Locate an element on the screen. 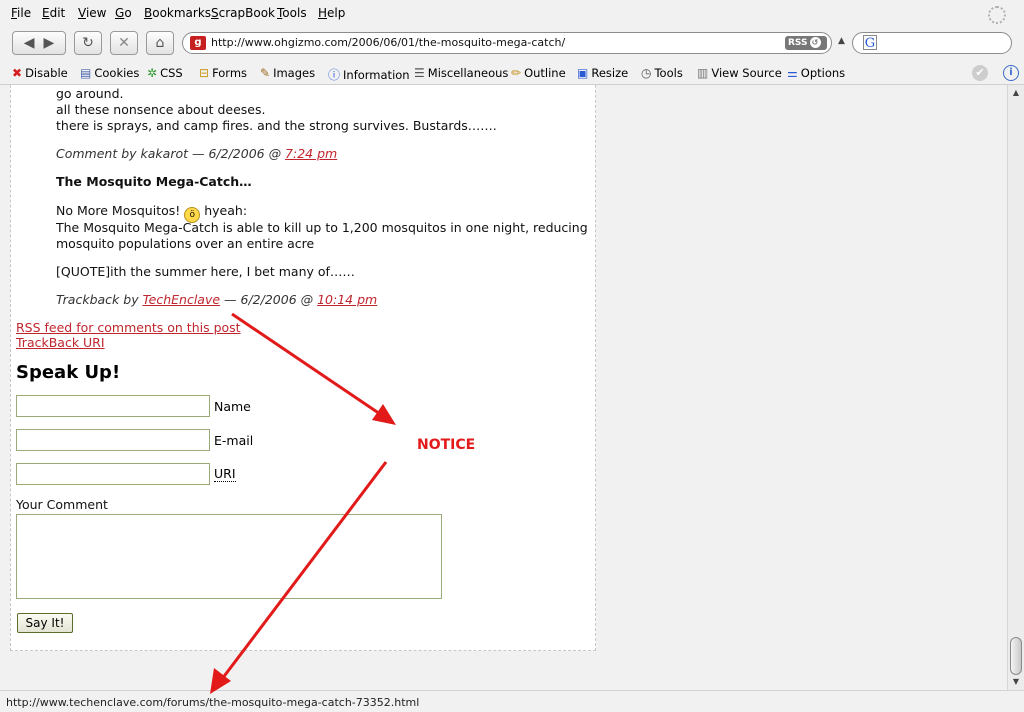  dev-outline-button: ✏ Outline is located at coordinates (538, 73).